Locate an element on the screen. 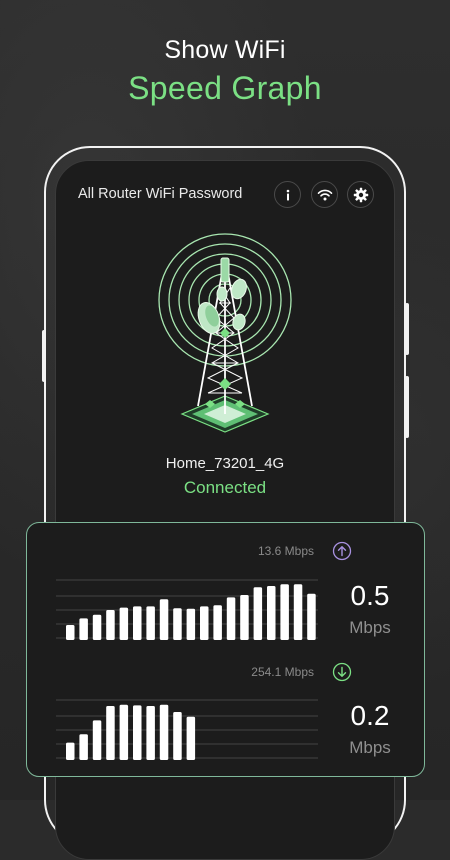  info-icon is located at coordinates (287, 194).